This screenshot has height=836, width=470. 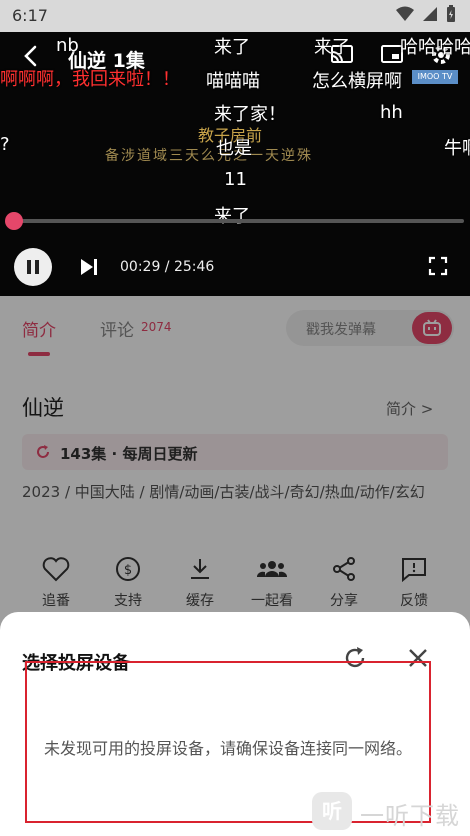 I want to click on current-time: 00:29, so click(x=140, y=267).